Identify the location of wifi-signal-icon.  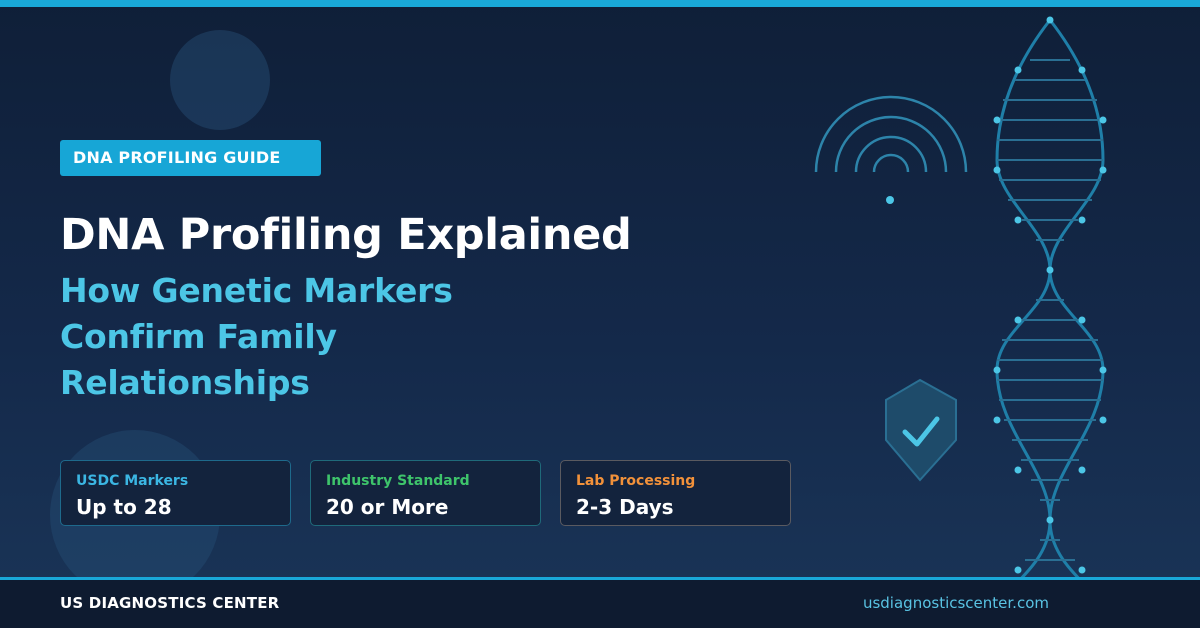
(891, 149).